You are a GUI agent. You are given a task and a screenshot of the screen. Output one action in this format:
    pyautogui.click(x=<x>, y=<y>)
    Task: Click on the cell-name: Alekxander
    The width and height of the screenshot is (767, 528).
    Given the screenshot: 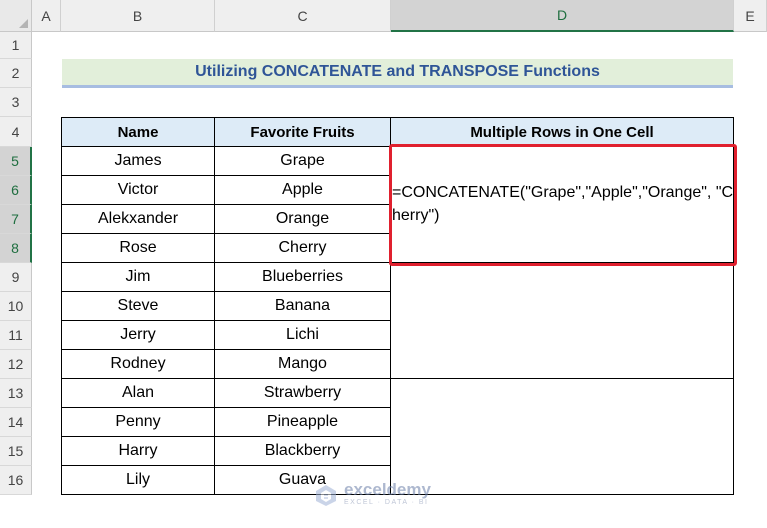 What is the action you would take?
    pyautogui.click(x=138, y=219)
    